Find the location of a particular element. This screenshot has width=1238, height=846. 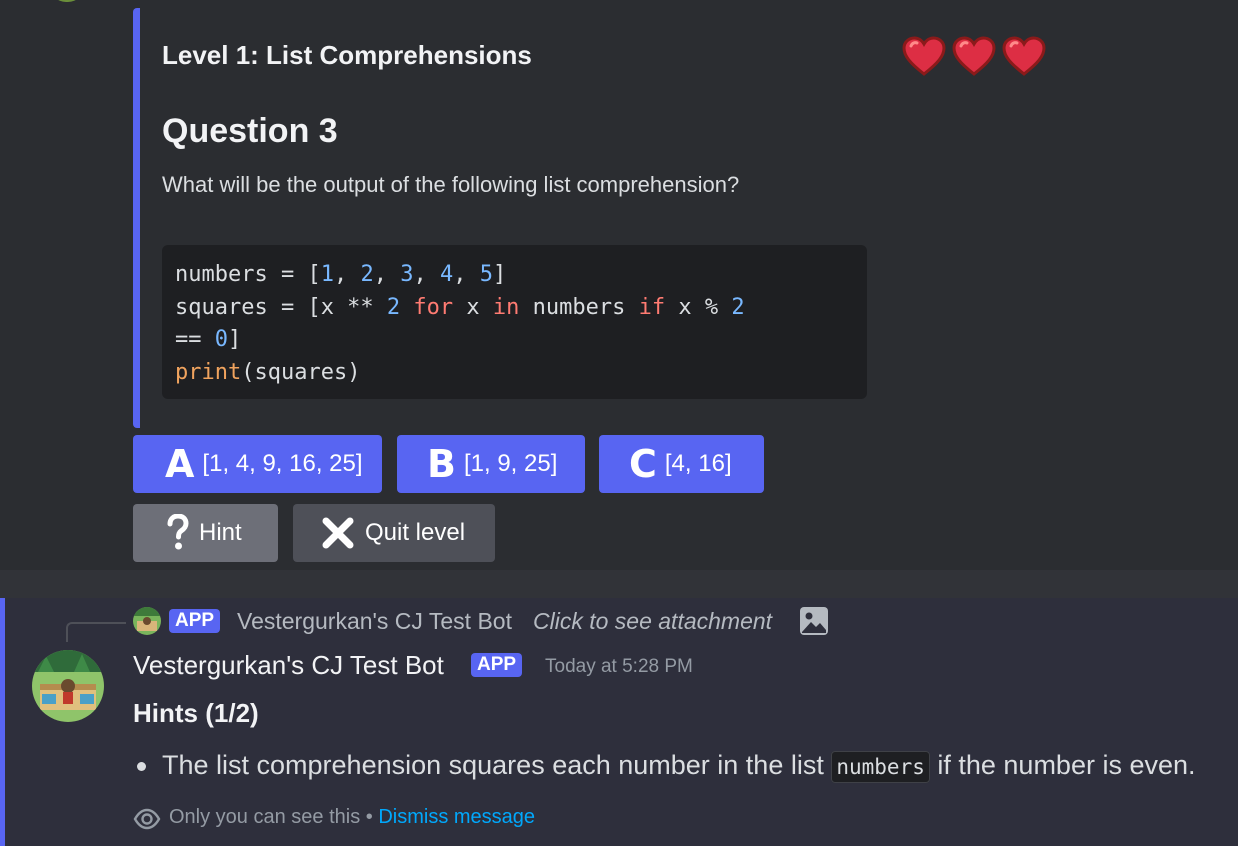

app-badge: APP is located at coordinates (497, 665).